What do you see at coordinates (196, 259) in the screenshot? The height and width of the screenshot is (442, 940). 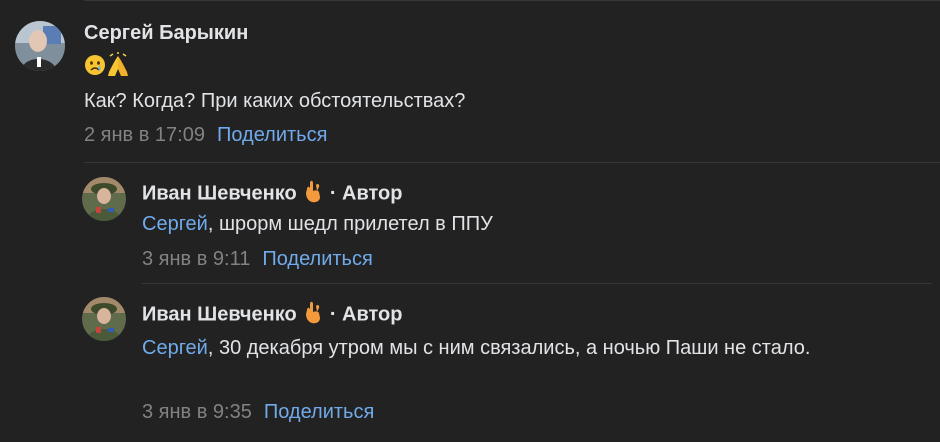 I see `comment-date: 3 янв в 9:11` at bounding box center [196, 259].